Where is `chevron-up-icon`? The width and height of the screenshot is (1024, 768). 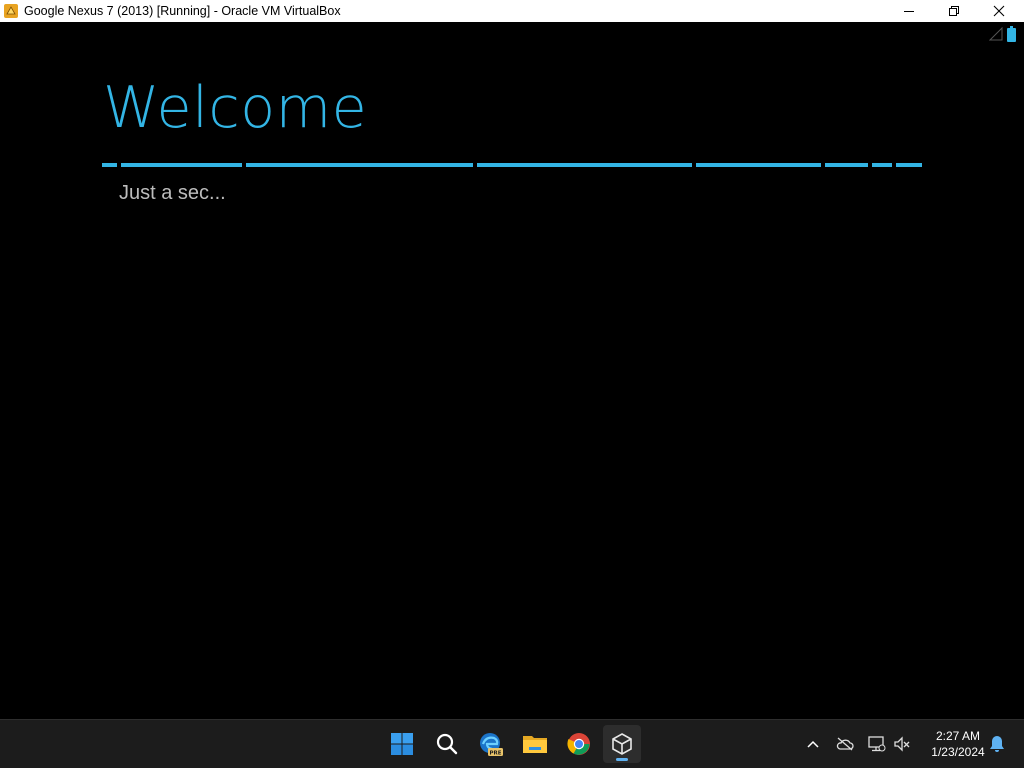
chevron-up-icon is located at coordinates (813, 744).